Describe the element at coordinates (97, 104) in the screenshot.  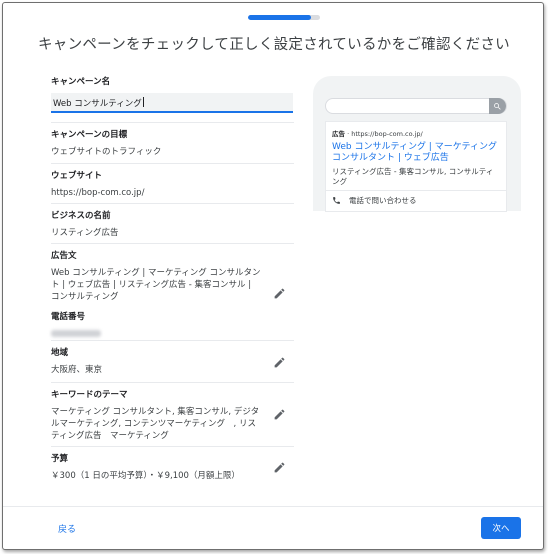
I see `campaign-name-value: Web コンサルティング` at that location.